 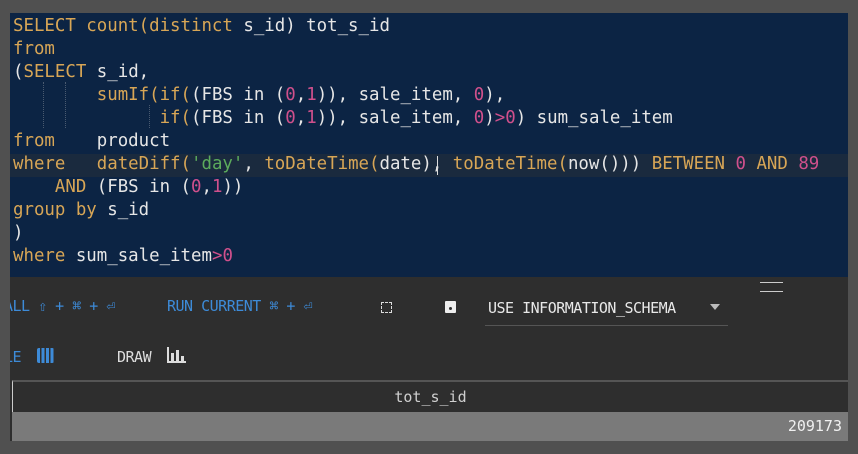 I want to click on code-token: BETWEEN, so click(x=693, y=164).